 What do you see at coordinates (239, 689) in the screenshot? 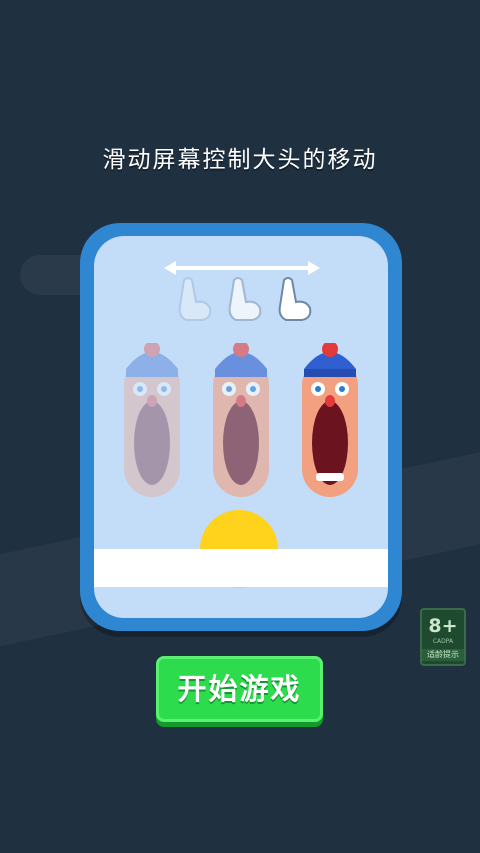
I see `start-game-button: 开始游戏` at bounding box center [239, 689].